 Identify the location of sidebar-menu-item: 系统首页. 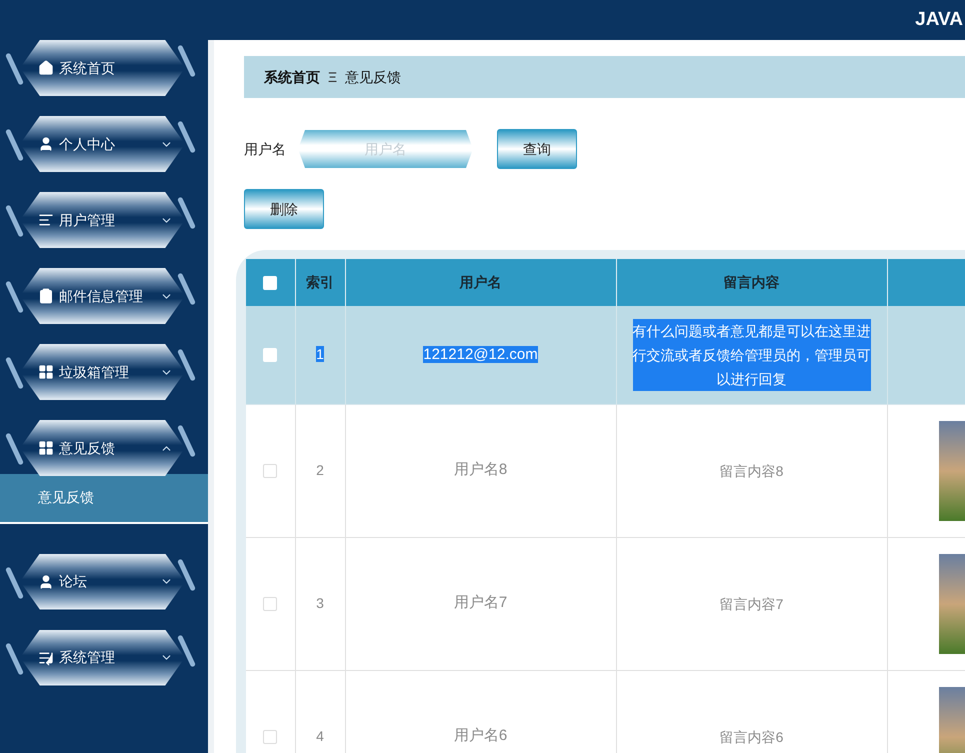
(102, 68).